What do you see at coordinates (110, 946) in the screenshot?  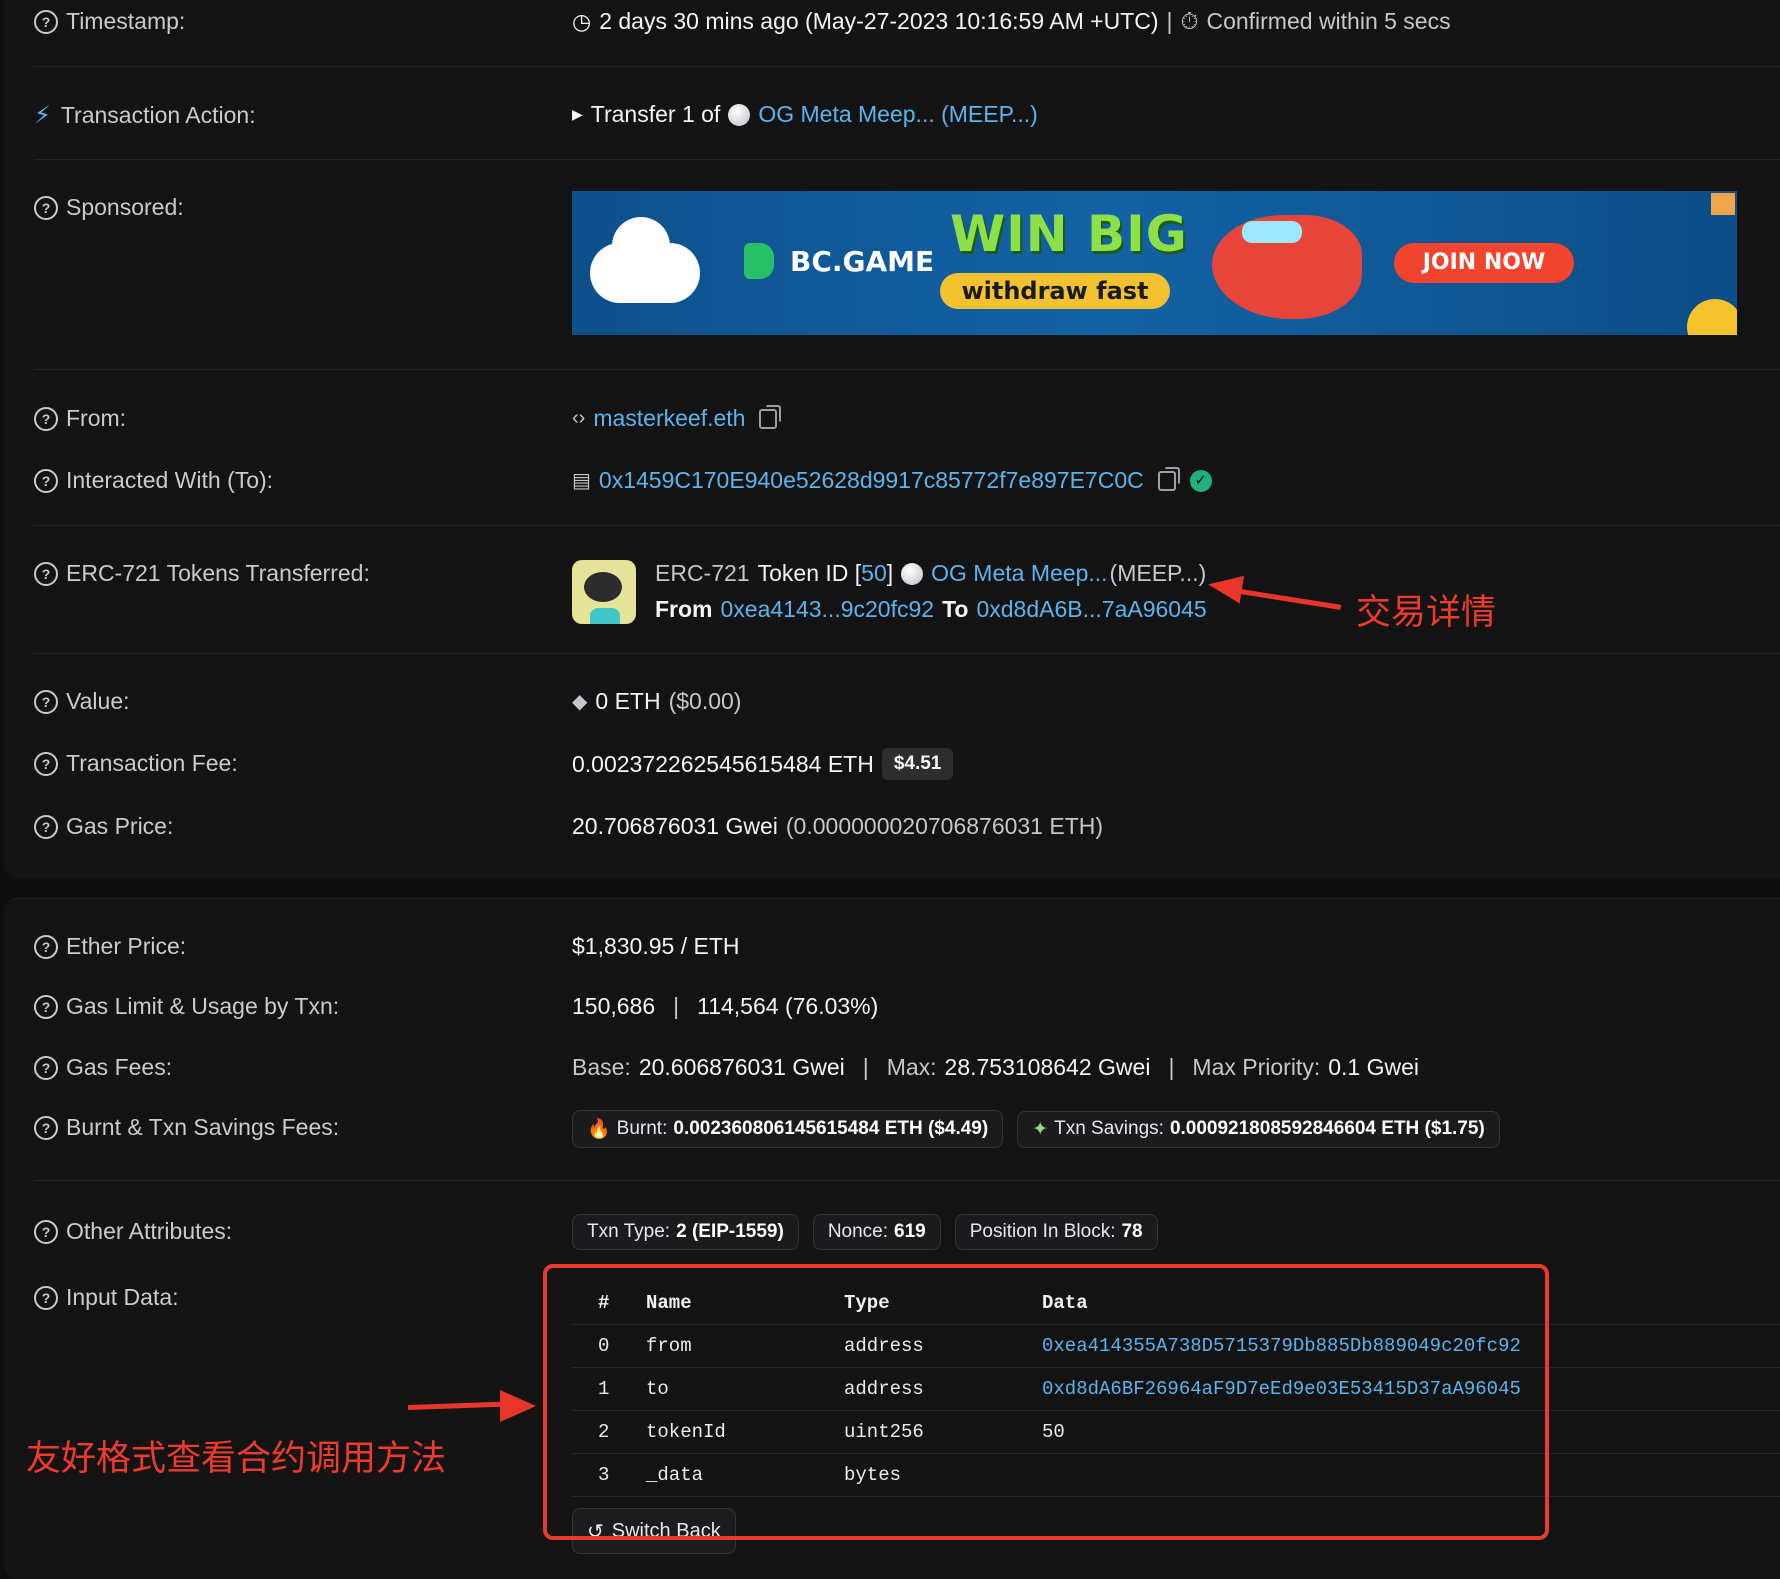 I see `ether-price-label: ? Ether Price:` at bounding box center [110, 946].